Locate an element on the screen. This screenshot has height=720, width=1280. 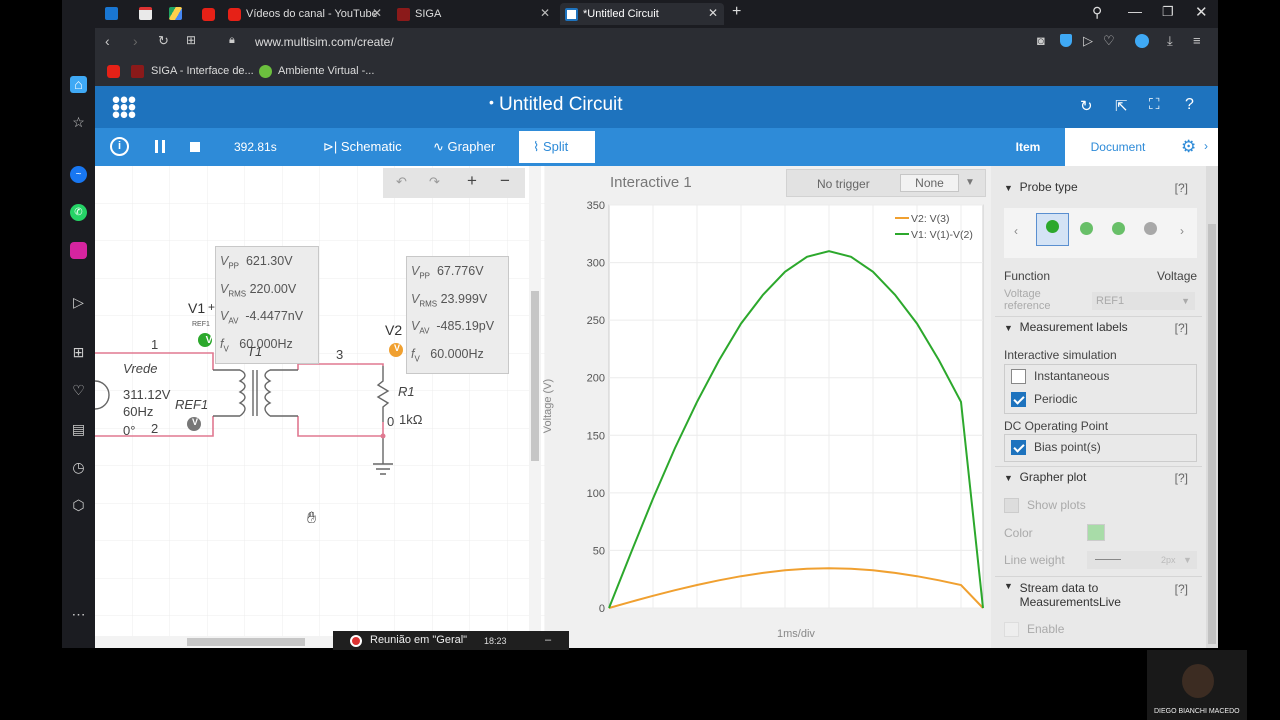
tab-grapher: ∿ Grapher is located at coordinates (471, 147).